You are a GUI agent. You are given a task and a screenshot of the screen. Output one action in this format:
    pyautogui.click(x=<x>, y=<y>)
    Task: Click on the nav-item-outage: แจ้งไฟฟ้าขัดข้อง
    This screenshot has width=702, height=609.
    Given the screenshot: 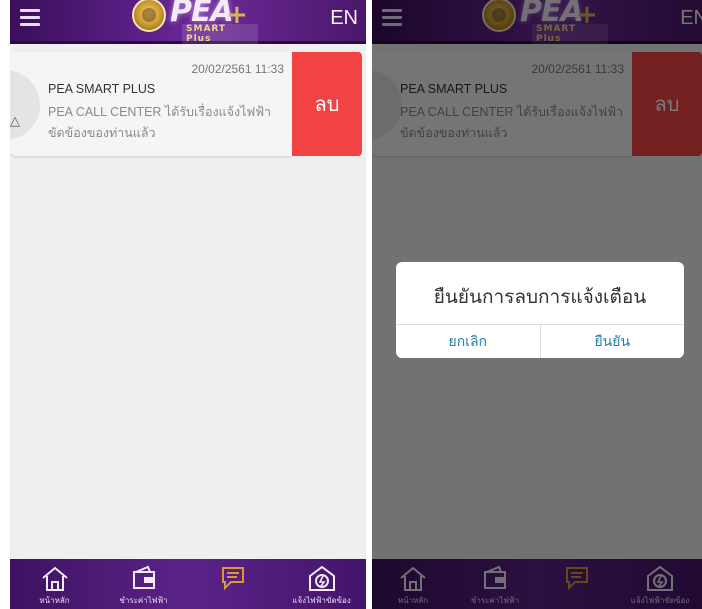 What is the action you would take?
    pyautogui.click(x=321, y=584)
    